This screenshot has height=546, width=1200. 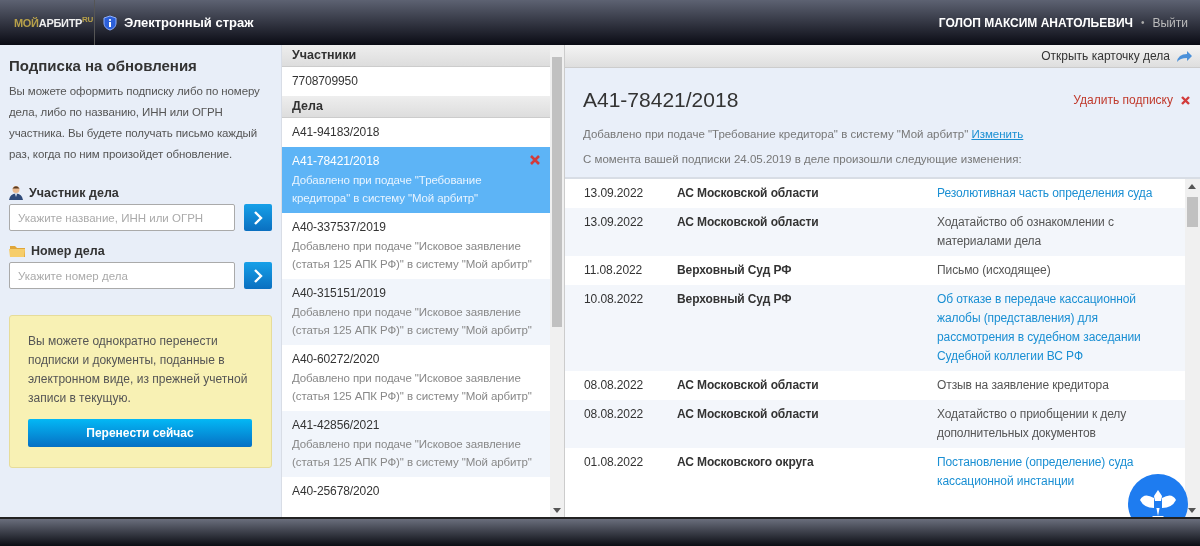 What do you see at coordinates (416, 132) in the screenshot?
I see `case-list-item: А41-94183/2018` at bounding box center [416, 132].